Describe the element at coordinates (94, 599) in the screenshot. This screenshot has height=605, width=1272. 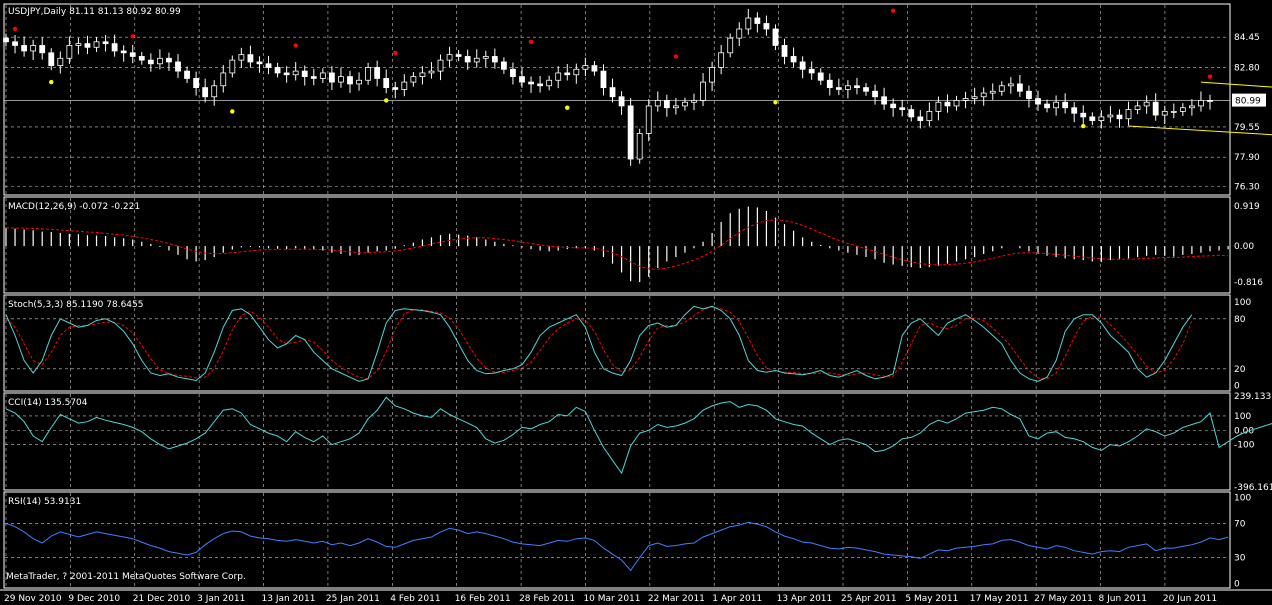
I see `x-tick-label: 9 Dec 2010` at that location.